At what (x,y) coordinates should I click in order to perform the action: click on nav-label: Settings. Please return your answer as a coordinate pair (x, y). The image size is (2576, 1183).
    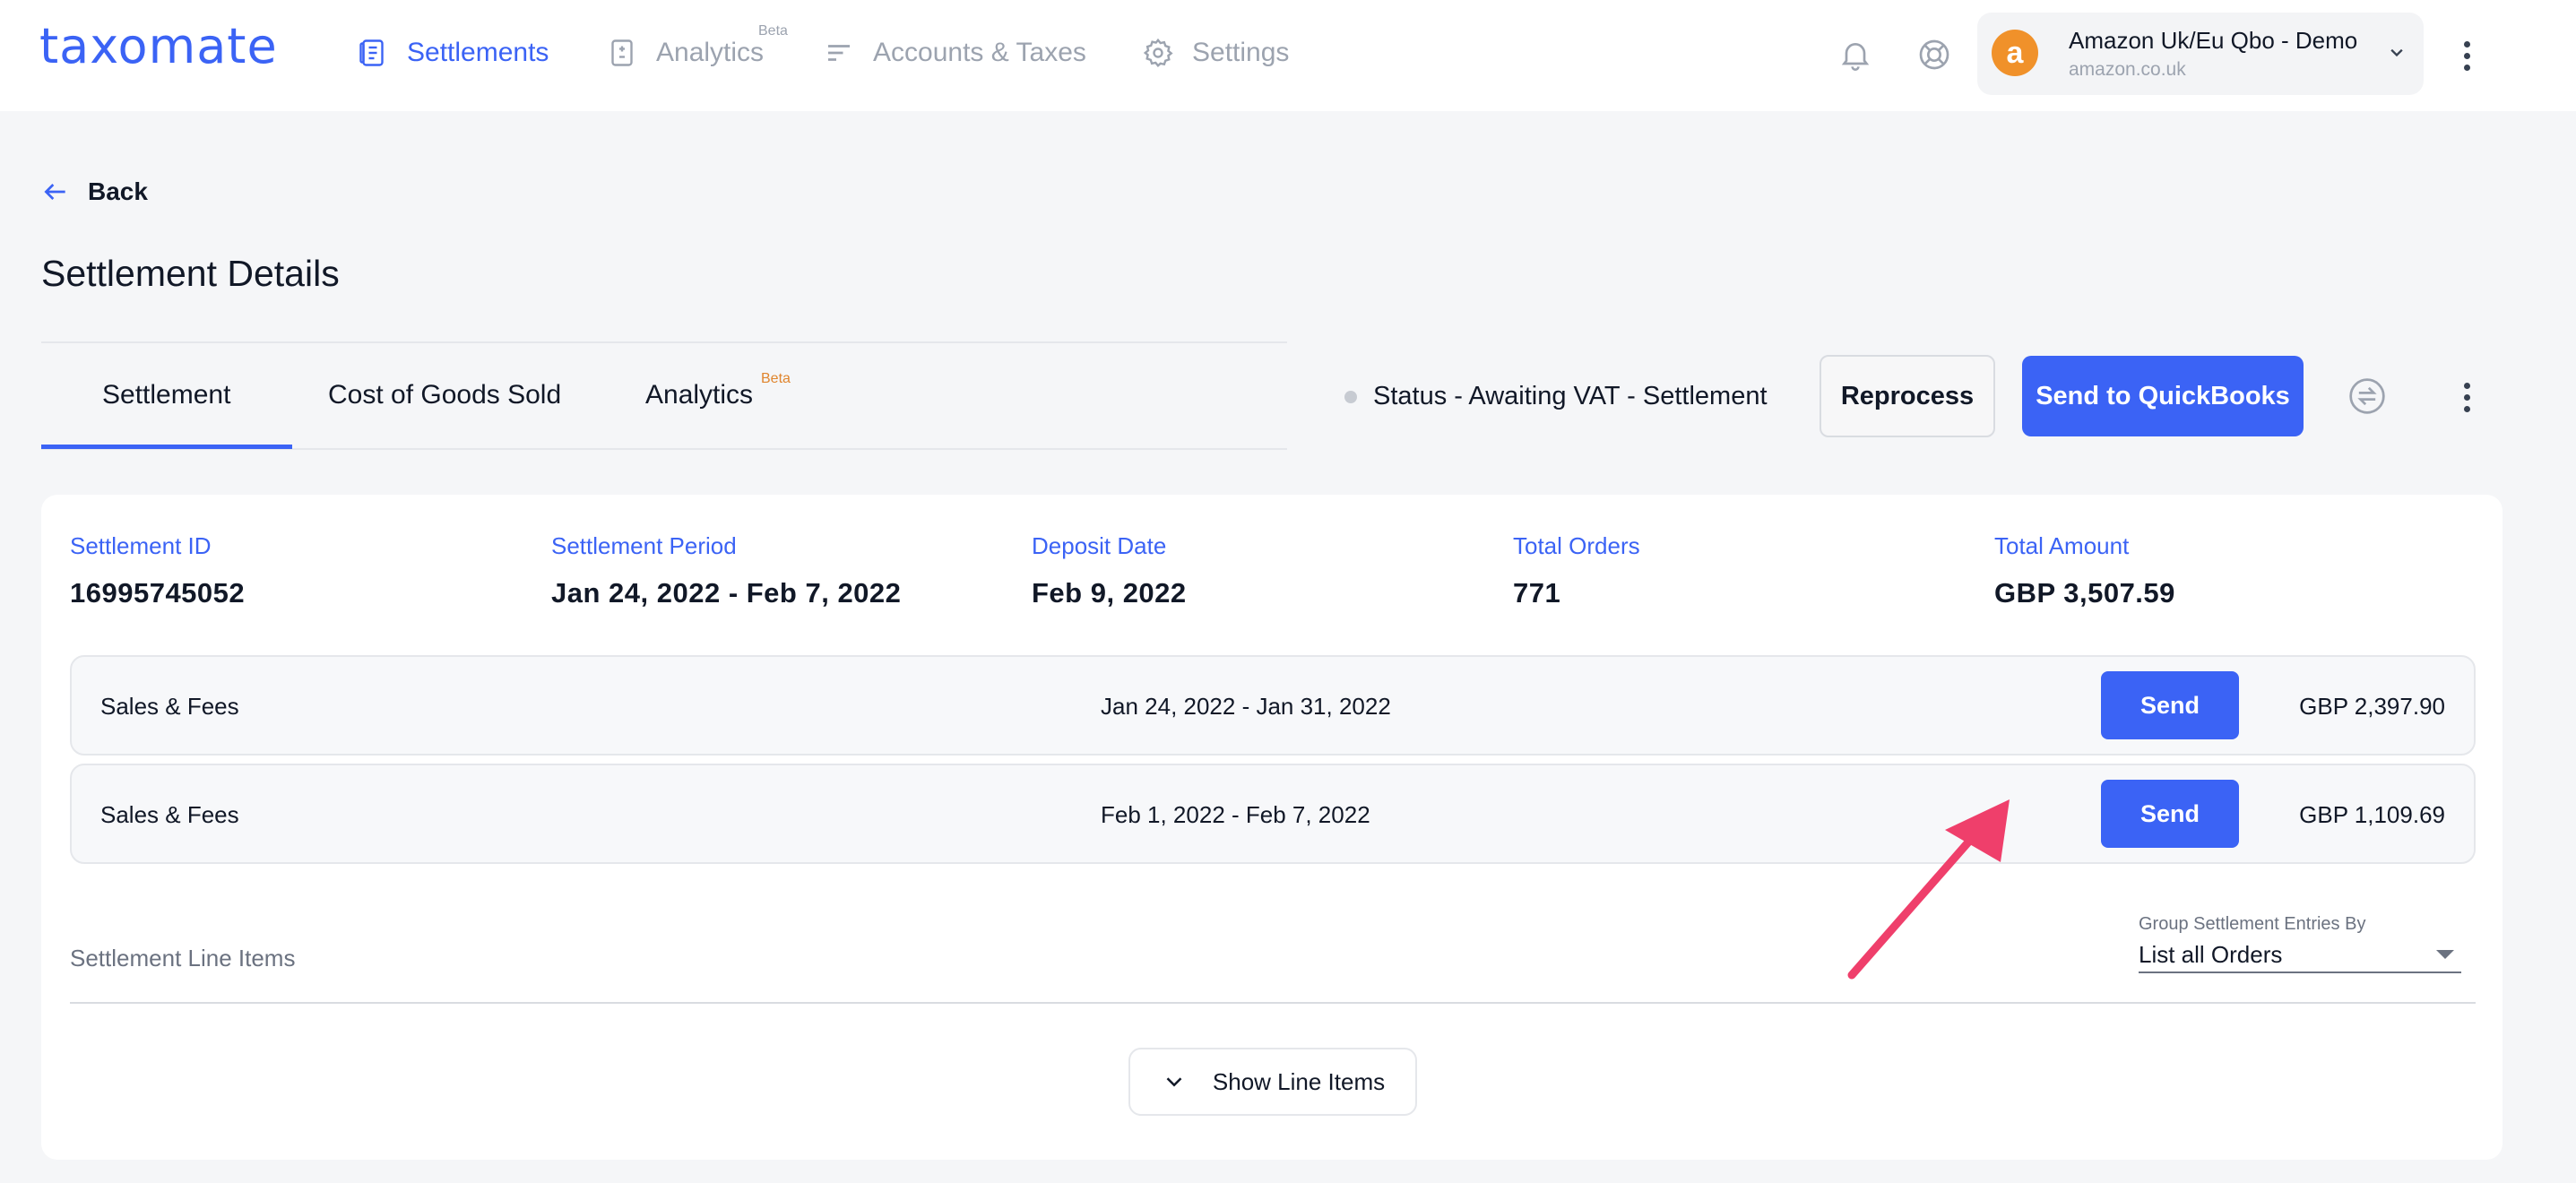
    Looking at the image, I should click on (1241, 53).